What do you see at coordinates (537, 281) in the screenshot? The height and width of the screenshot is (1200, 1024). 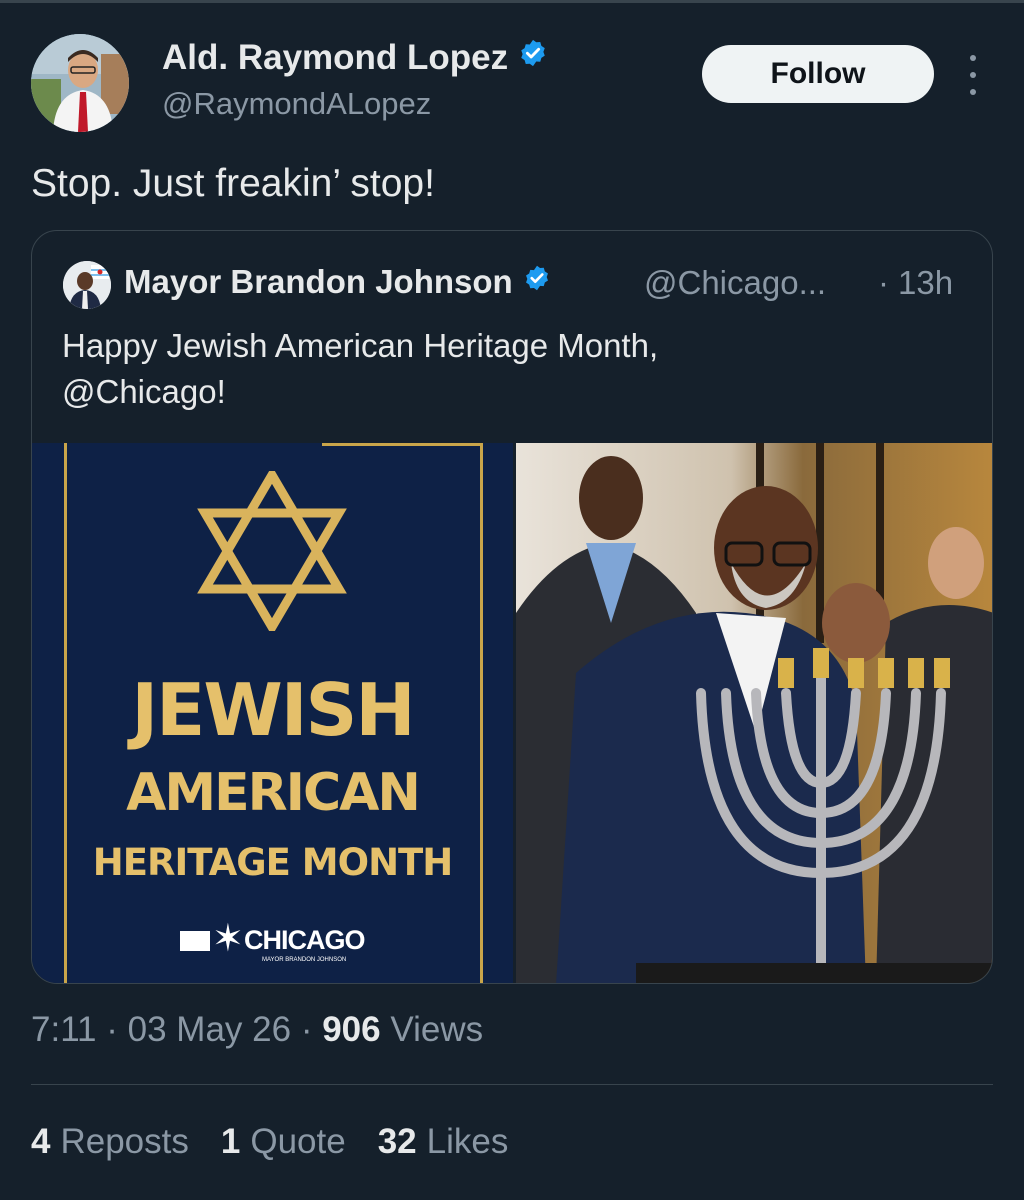 I see `quoted-verified-badge-icon` at bounding box center [537, 281].